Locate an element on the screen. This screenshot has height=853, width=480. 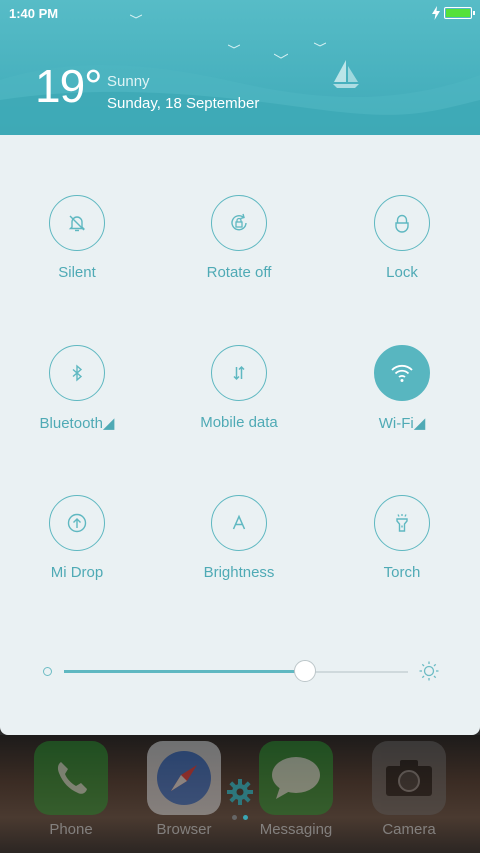
toggle-brightness-button is located at coordinates (239, 523).